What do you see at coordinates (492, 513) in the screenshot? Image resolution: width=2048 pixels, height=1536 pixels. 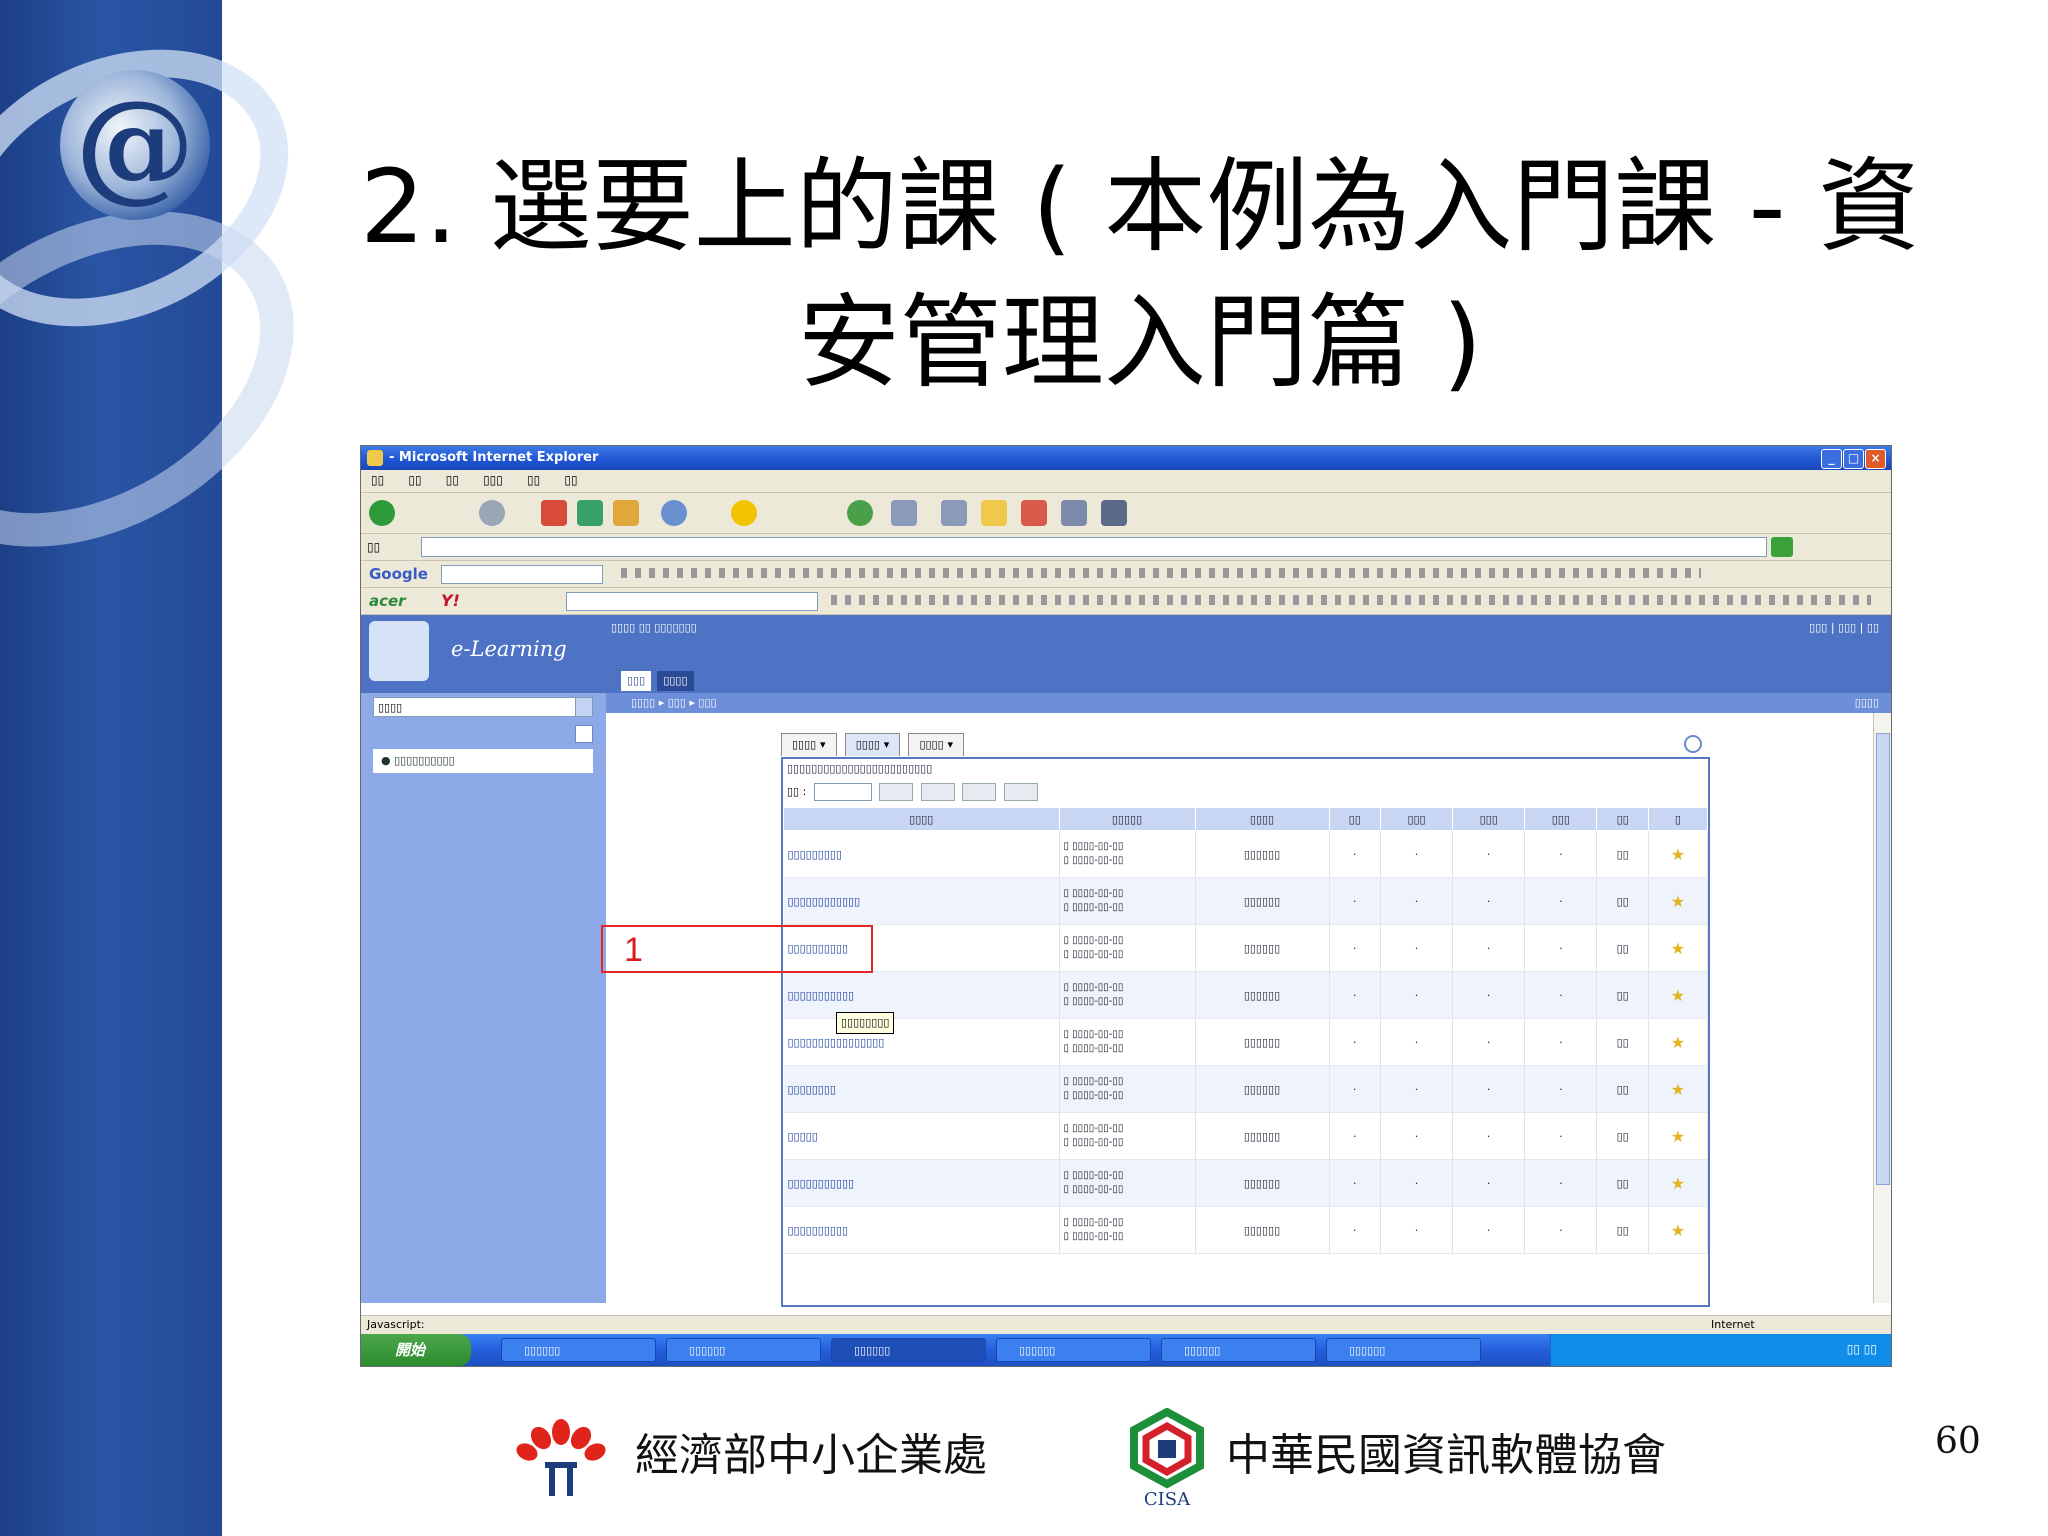 I see `forward-icon` at bounding box center [492, 513].